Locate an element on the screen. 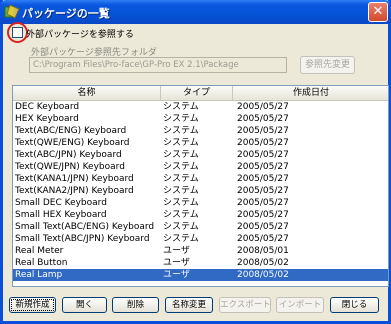  package-name-cell: Small DEC Keyboard is located at coordinates (61, 203).